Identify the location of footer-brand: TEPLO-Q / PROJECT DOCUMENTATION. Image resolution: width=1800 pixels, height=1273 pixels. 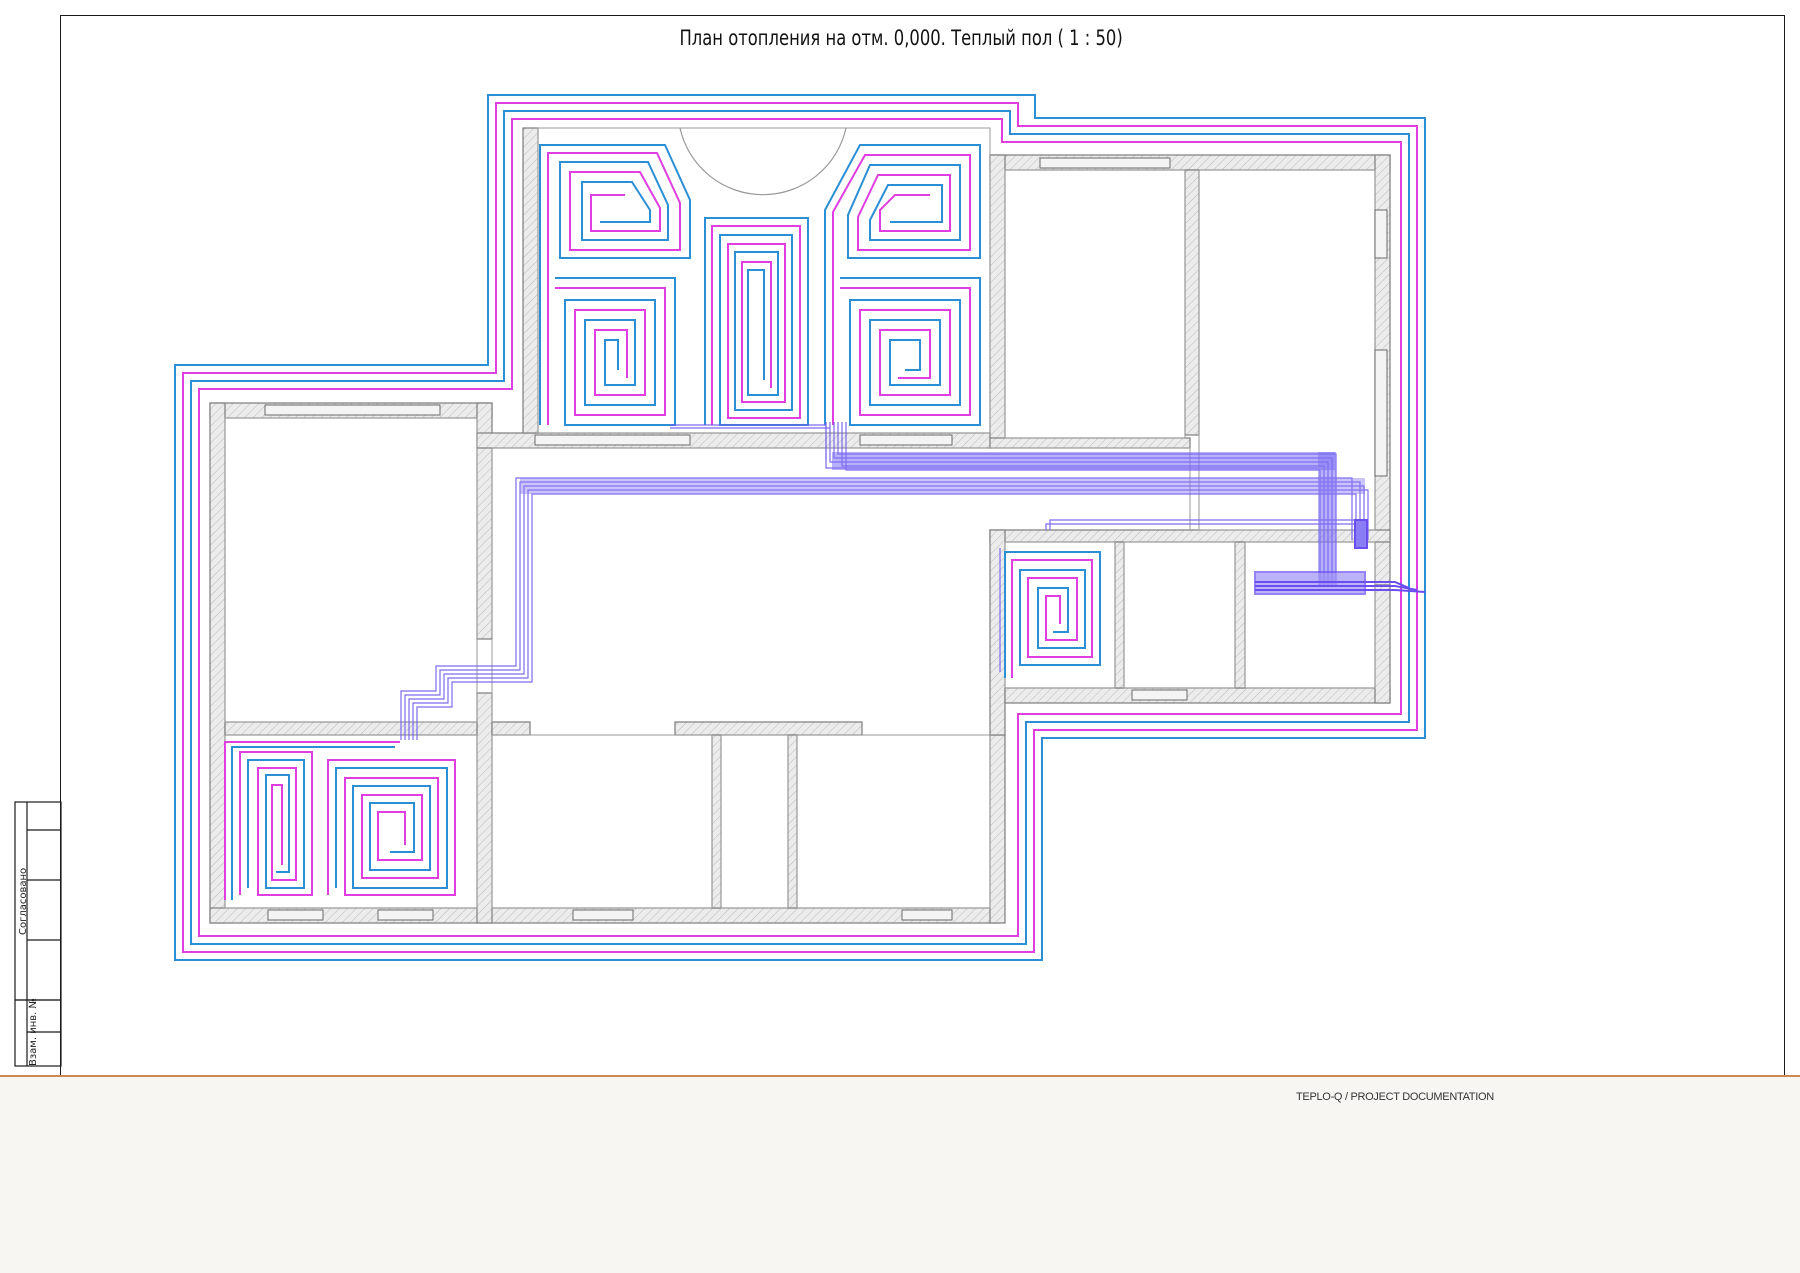
(1395, 1097).